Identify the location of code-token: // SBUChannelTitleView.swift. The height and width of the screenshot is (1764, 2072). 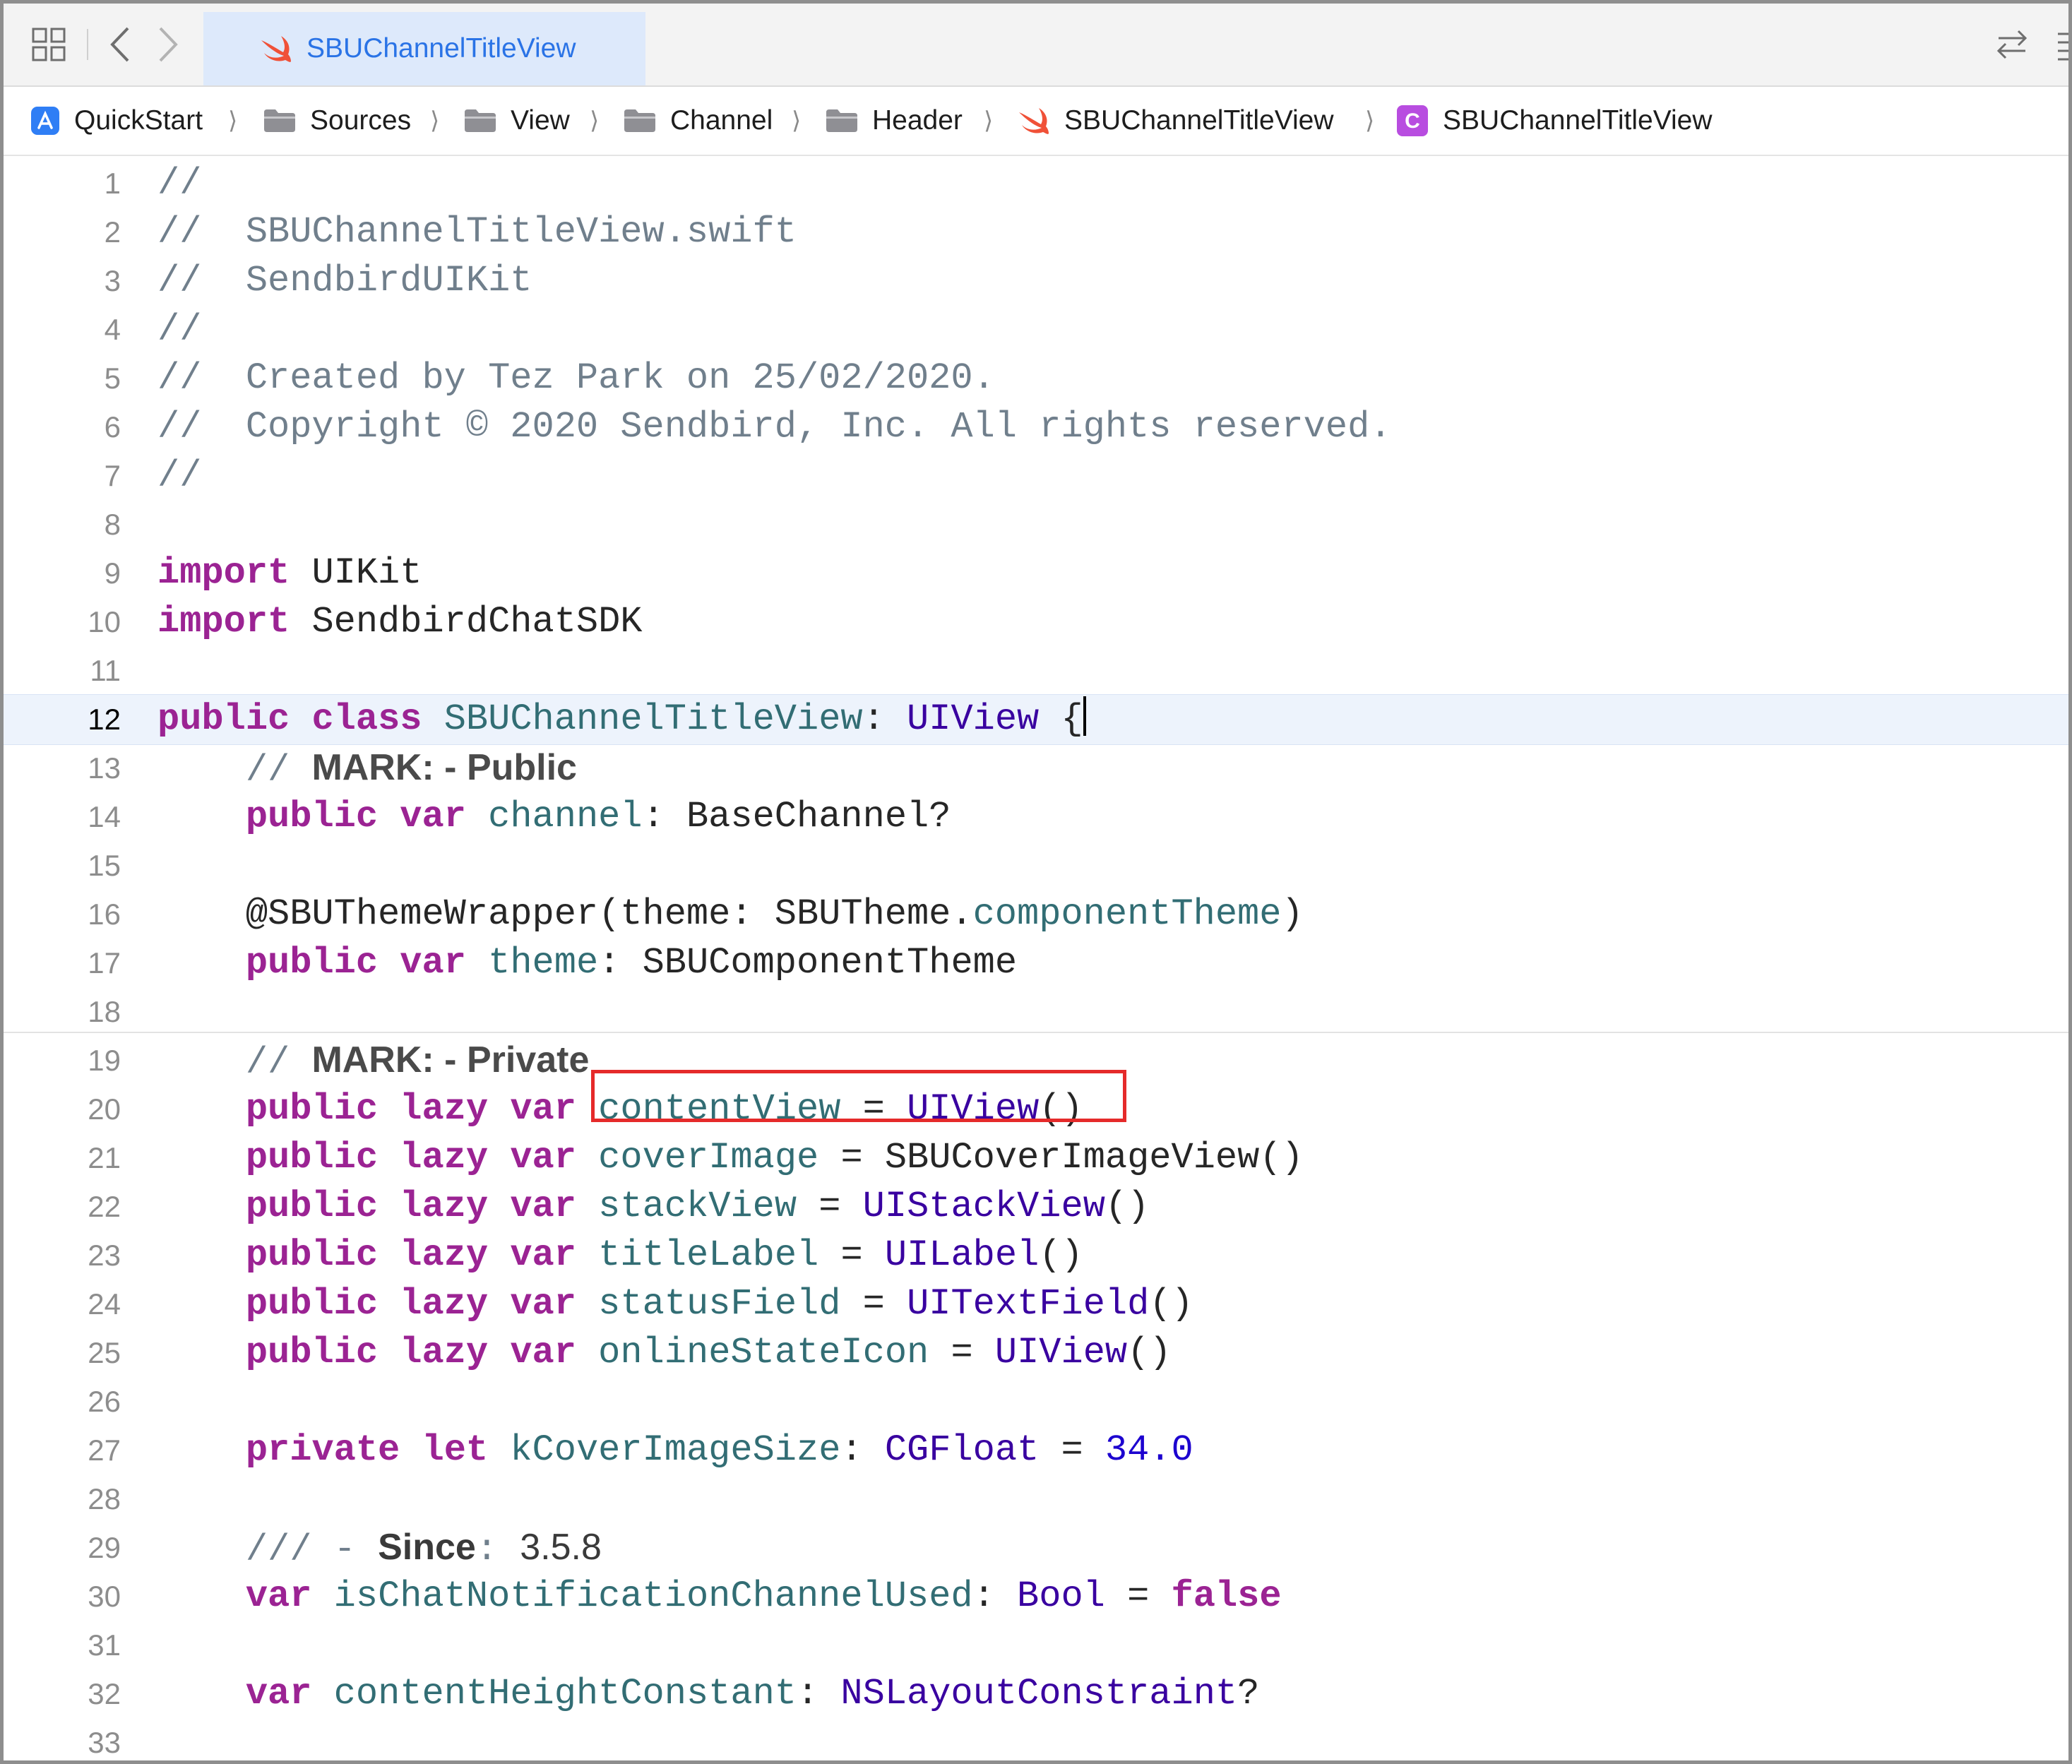
(477, 232).